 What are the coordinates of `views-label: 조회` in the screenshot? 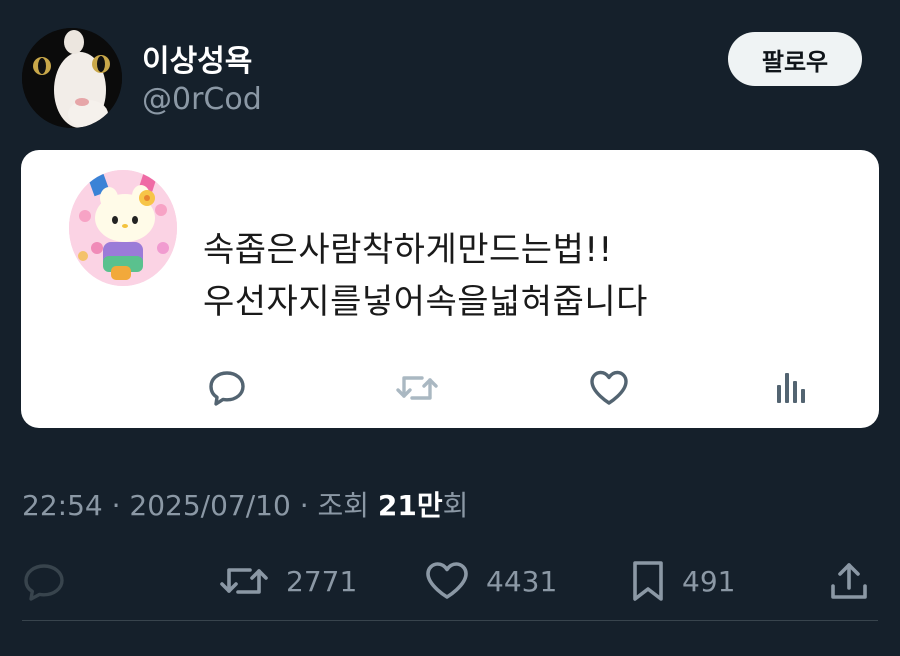 It's located at (347, 505).